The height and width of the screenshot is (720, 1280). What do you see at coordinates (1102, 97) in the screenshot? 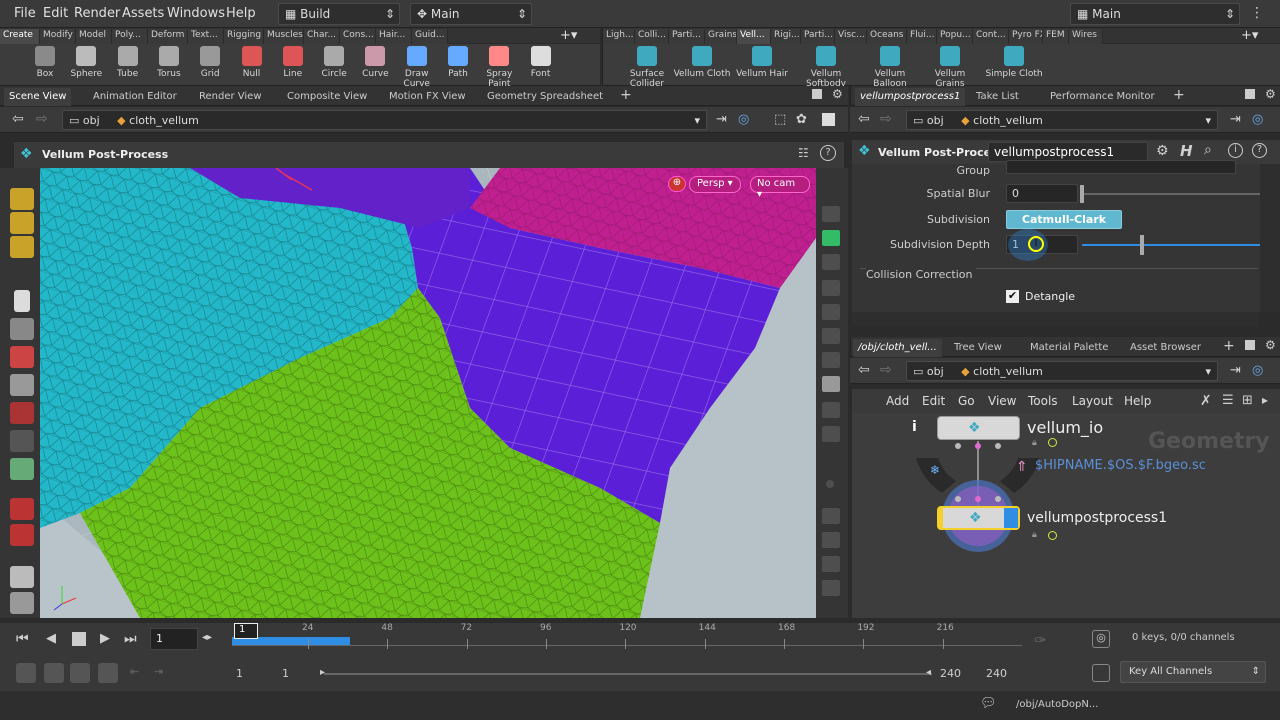
I see `tab-performance-monitor: Performance Monitor` at bounding box center [1102, 97].